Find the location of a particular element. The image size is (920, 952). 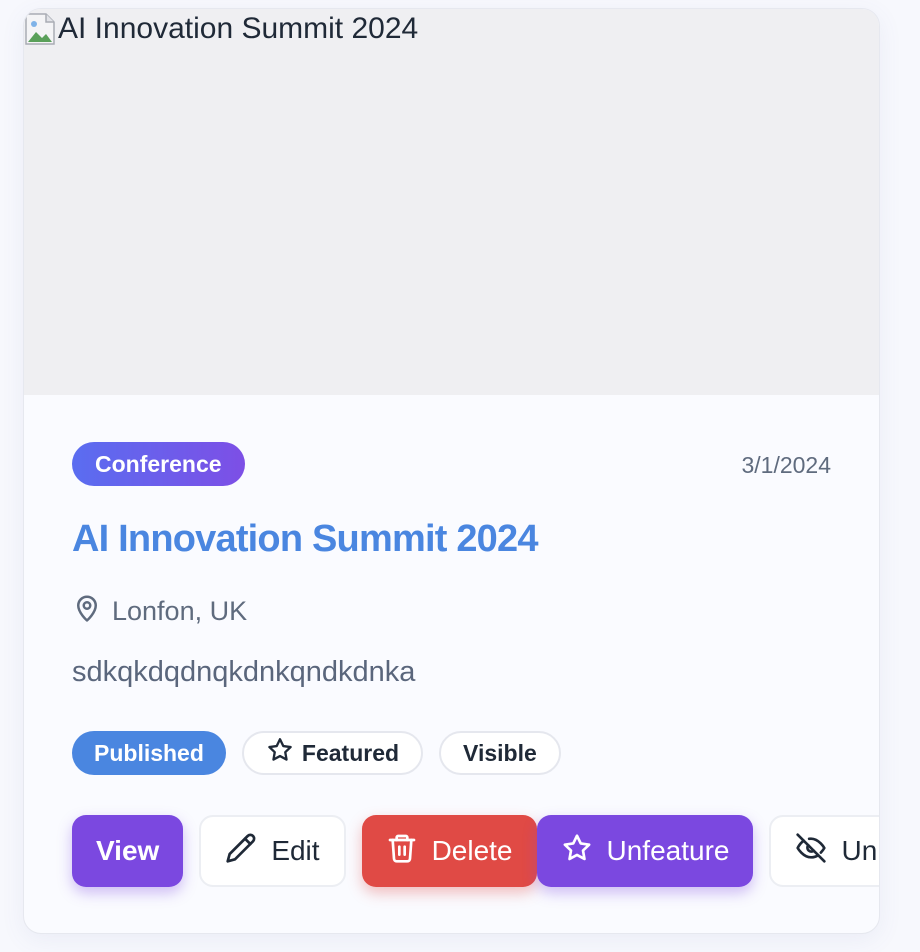

featured-badge-label: Featured is located at coordinates (350, 752).